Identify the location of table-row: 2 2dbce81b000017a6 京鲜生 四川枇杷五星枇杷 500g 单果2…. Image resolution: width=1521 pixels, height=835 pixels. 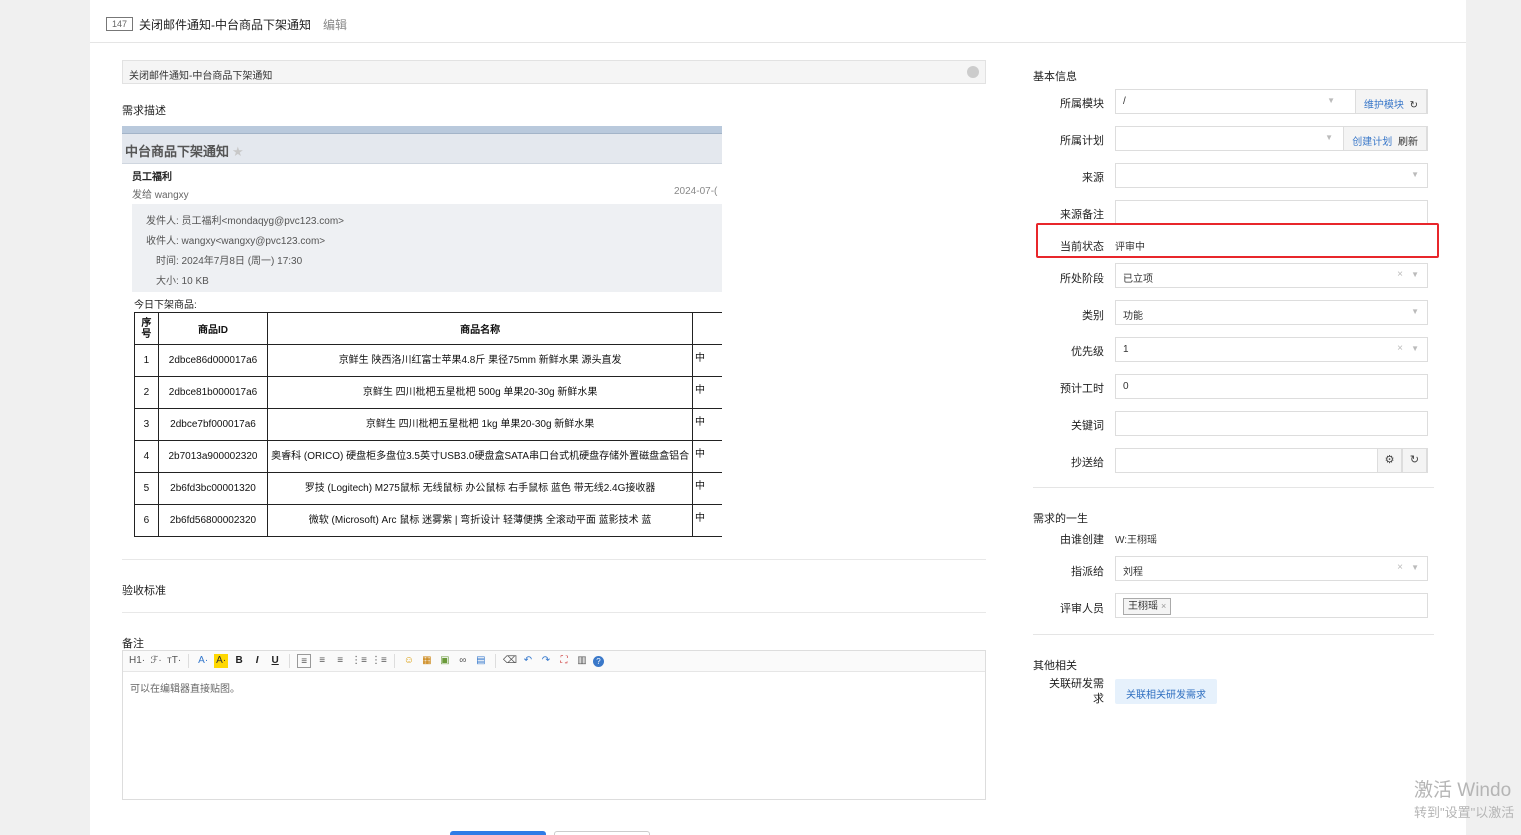
(428, 392).